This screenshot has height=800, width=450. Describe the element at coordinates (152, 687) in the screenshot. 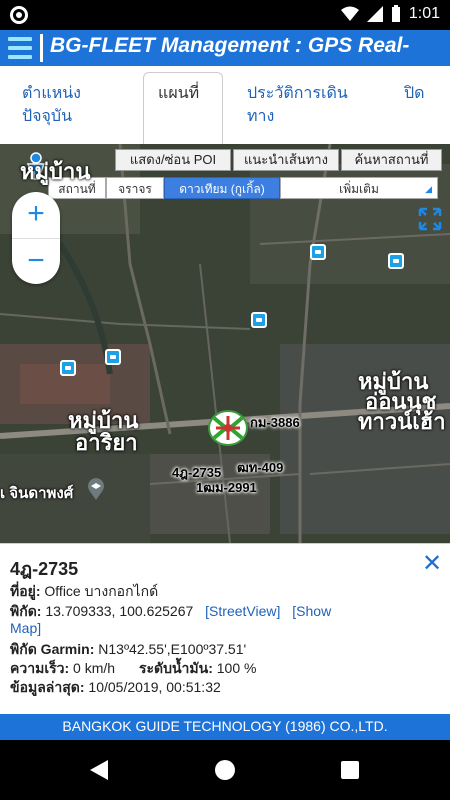

I see `updated-value: 10/05/2019, 00:51:32` at that location.